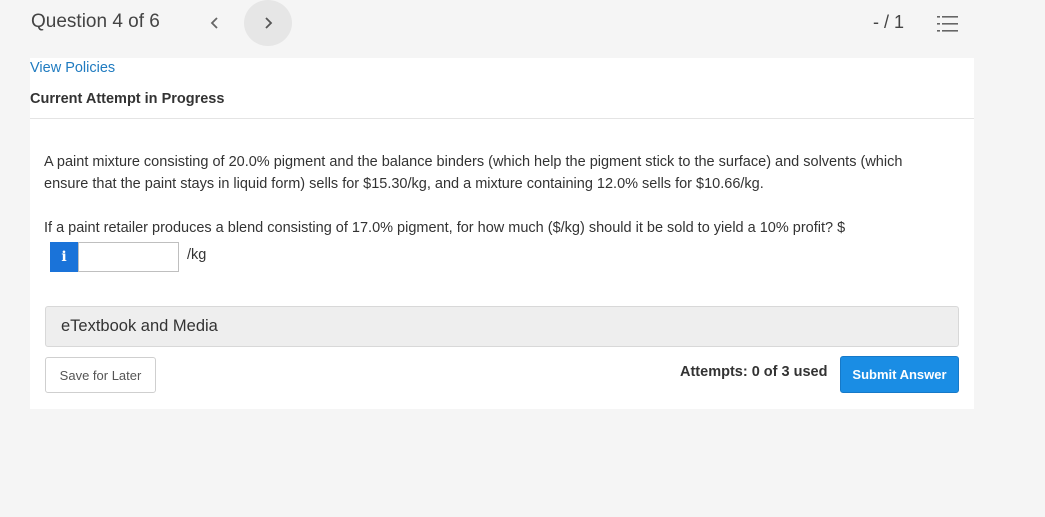 The height and width of the screenshot is (517, 1045). What do you see at coordinates (522, 23) in the screenshot?
I see `question-header: Question 4 of 6 - / 1` at bounding box center [522, 23].